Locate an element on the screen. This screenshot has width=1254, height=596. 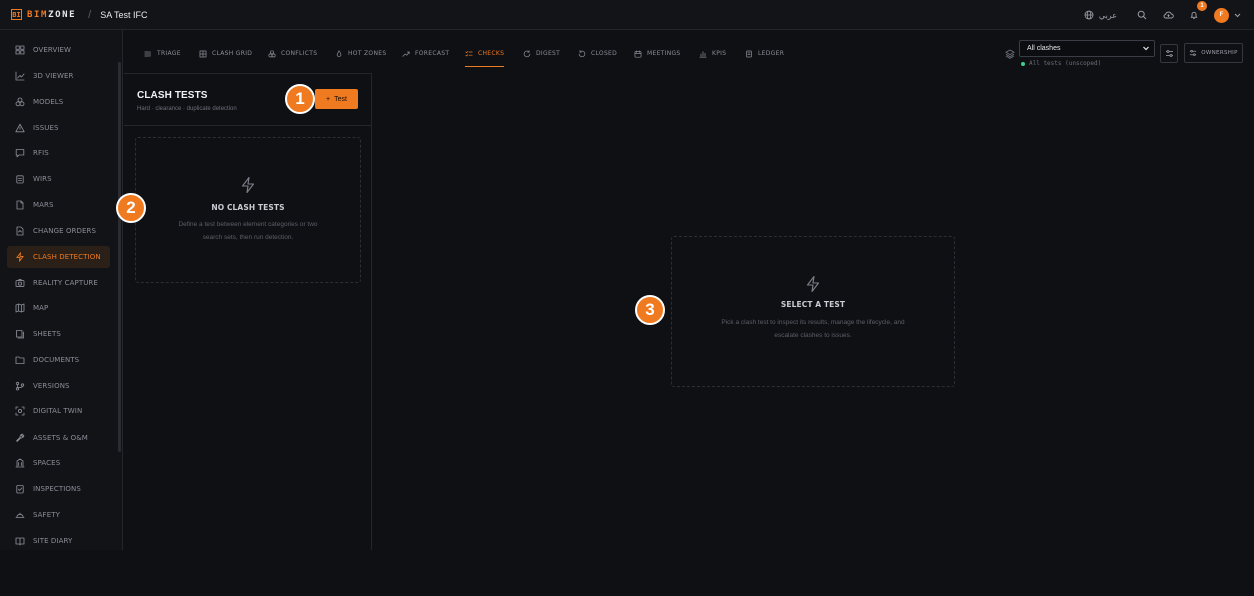
message-icon is located at coordinates (20, 153).